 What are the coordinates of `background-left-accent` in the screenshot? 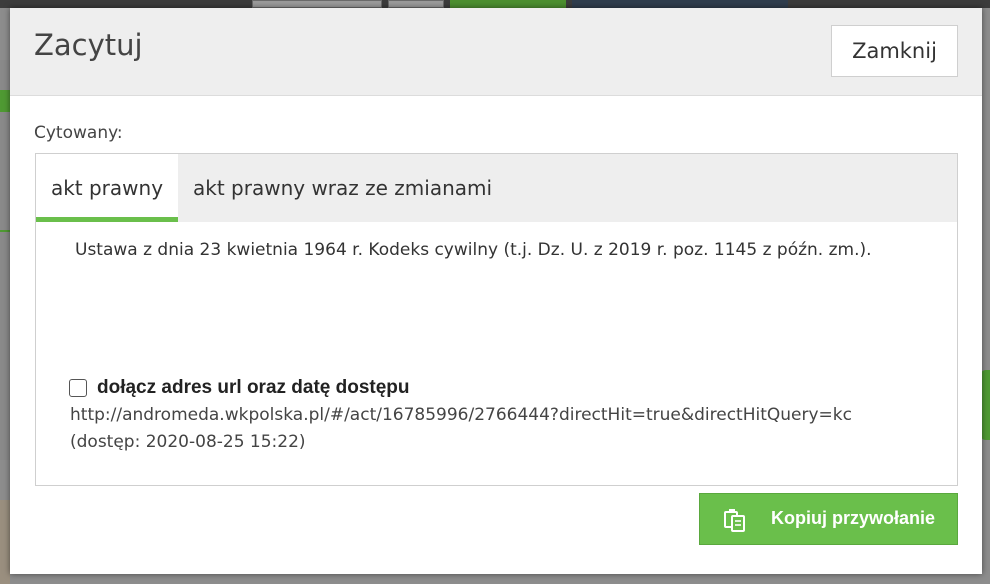 It's located at (5, 101).